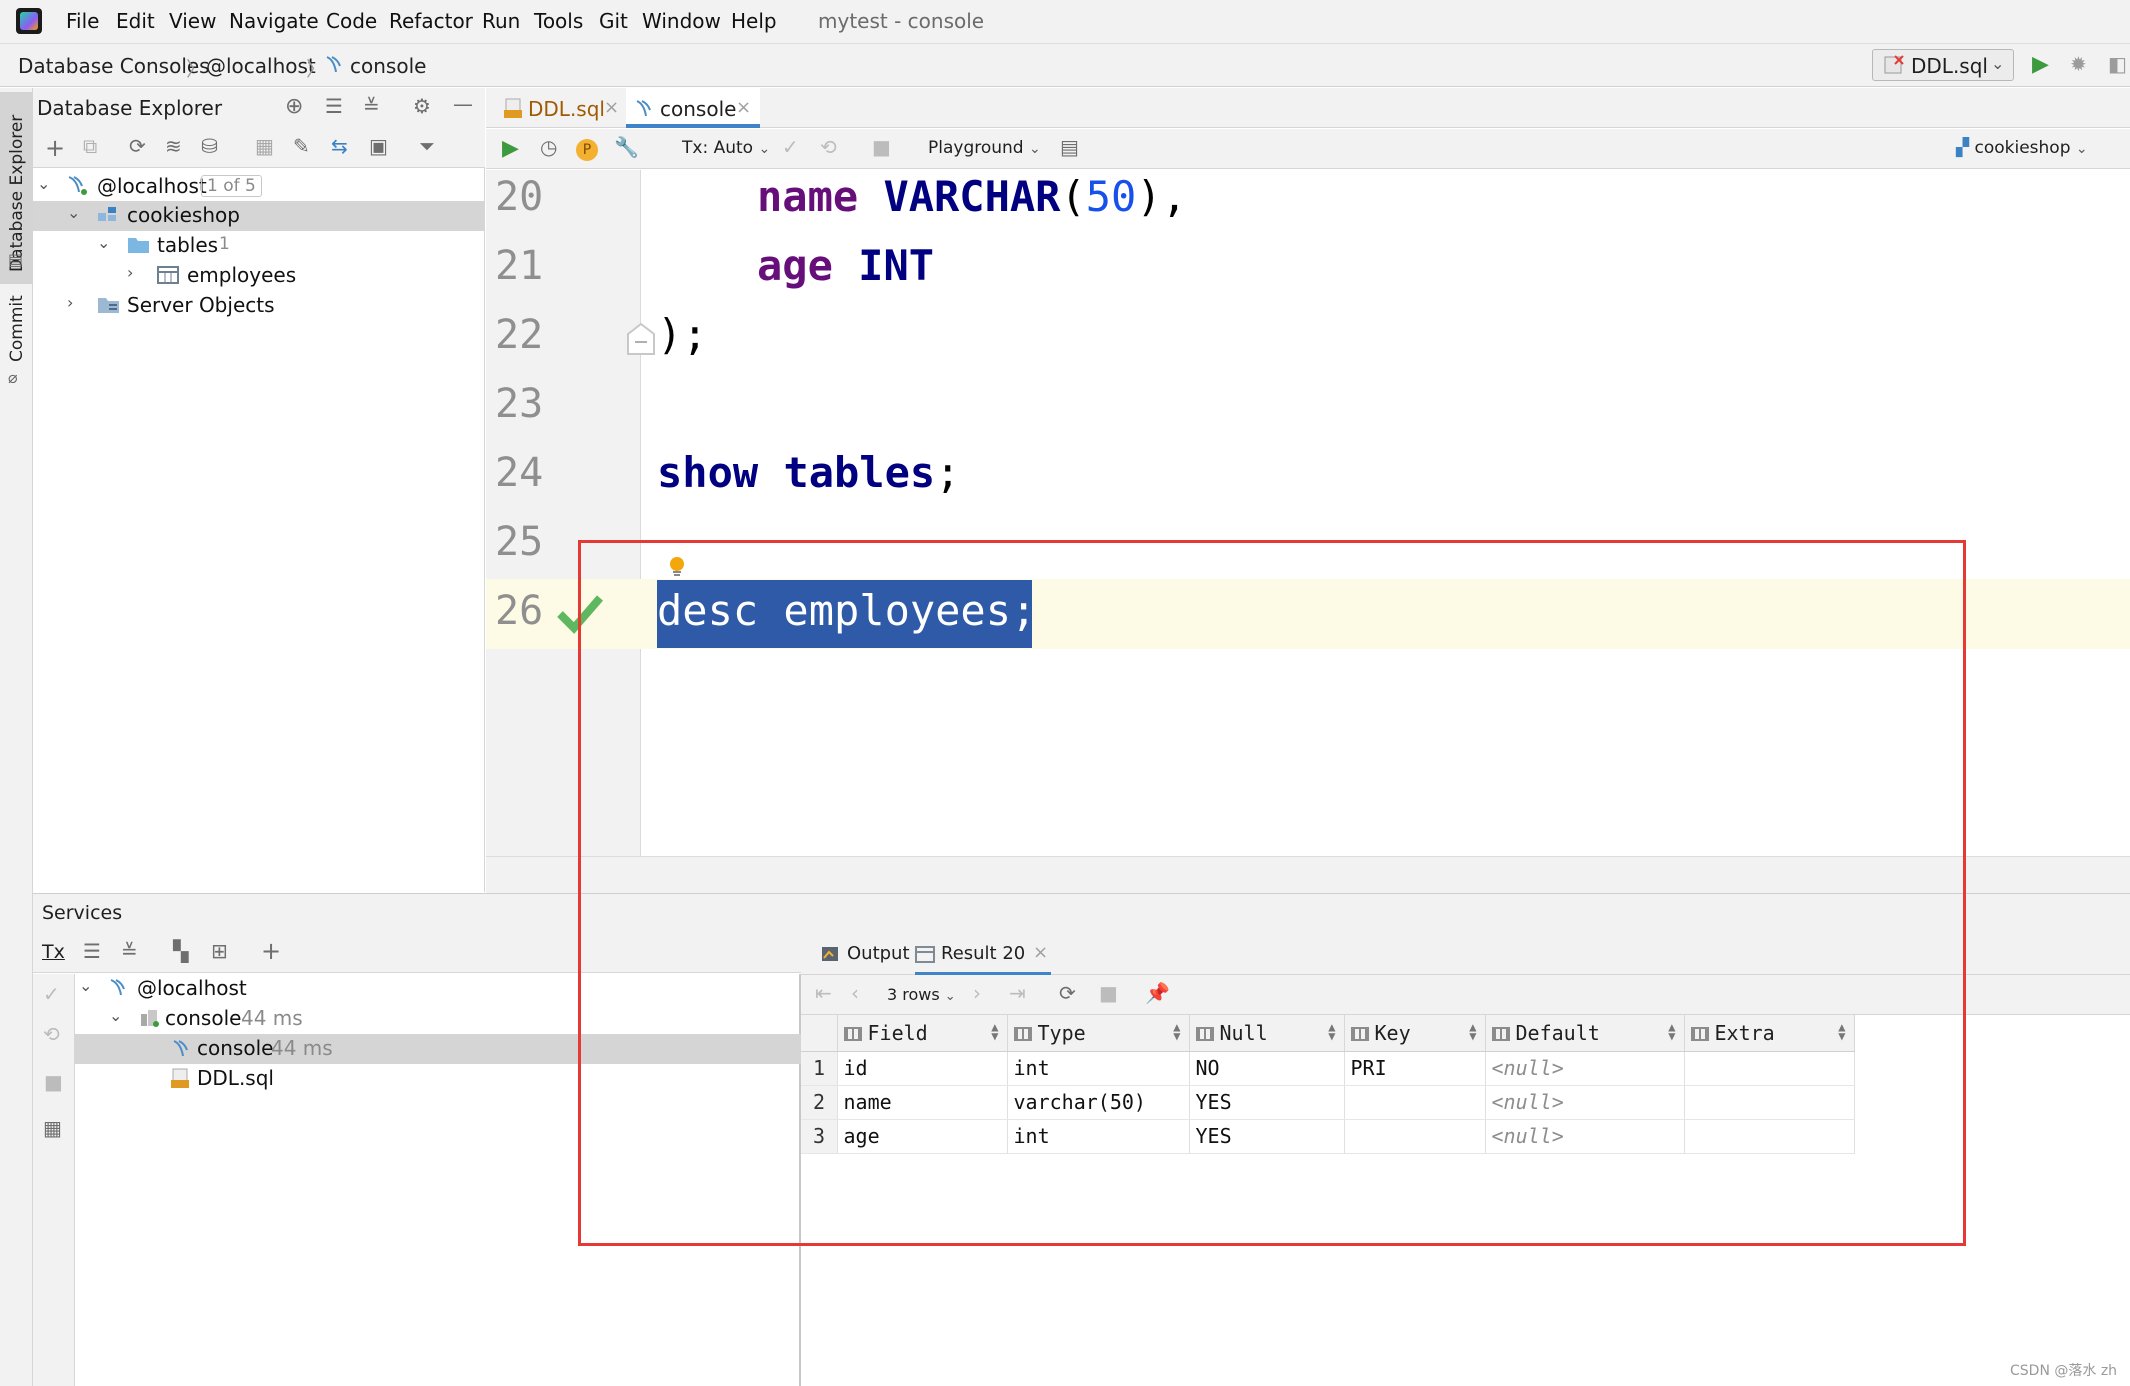  I want to click on tree-node-localhost: ⌄ @localhost 1 of 5, so click(259, 187).